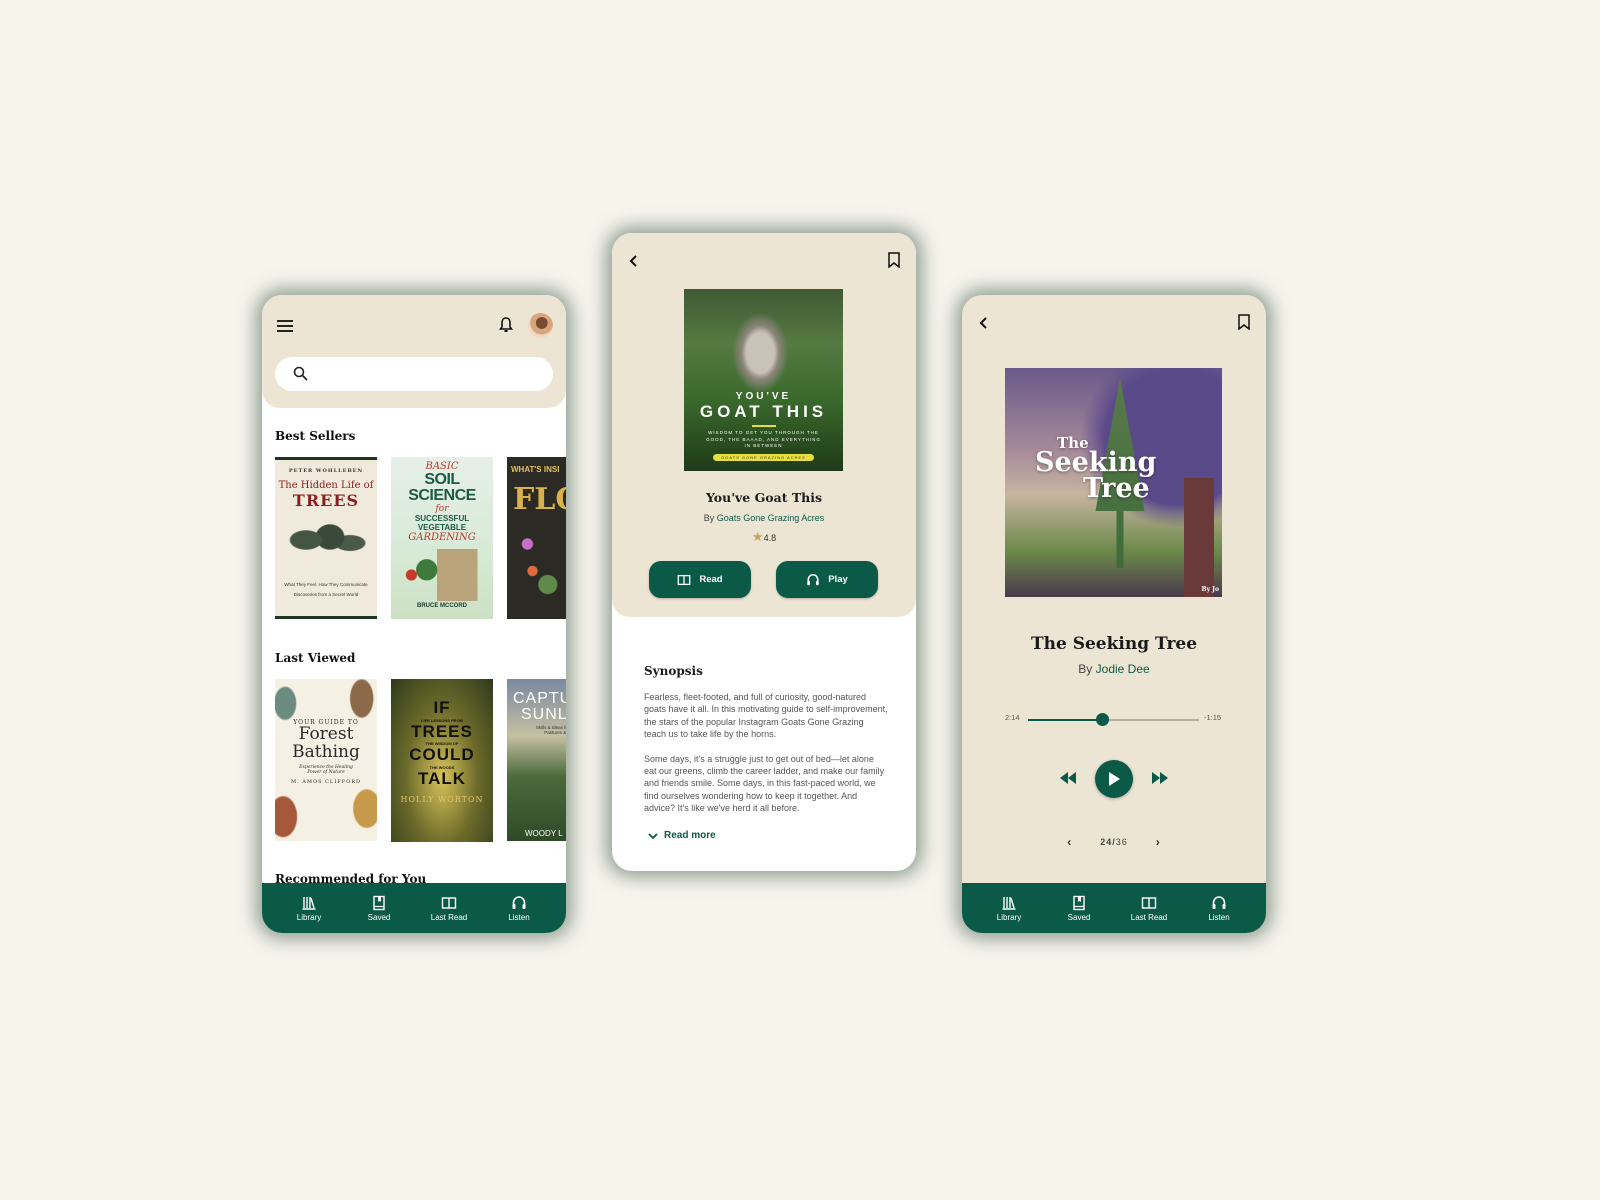 The height and width of the screenshot is (1200, 1600). I want to click on read-more-link: Read more, so click(682, 835).